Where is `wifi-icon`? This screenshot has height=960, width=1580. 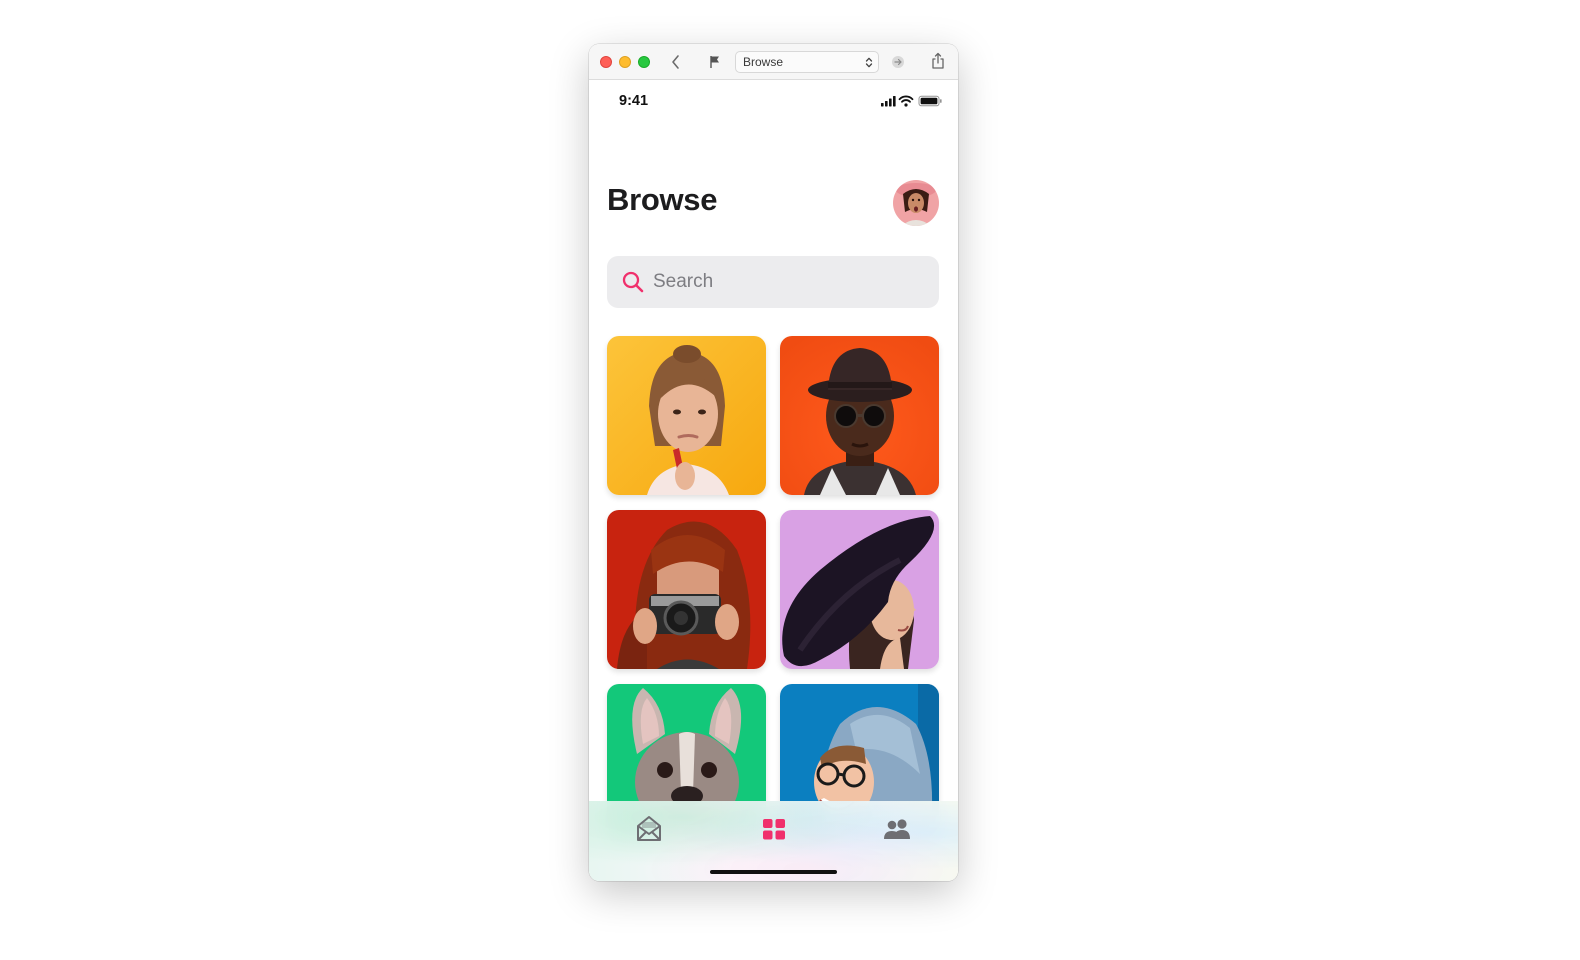
wifi-icon is located at coordinates (906, 101).